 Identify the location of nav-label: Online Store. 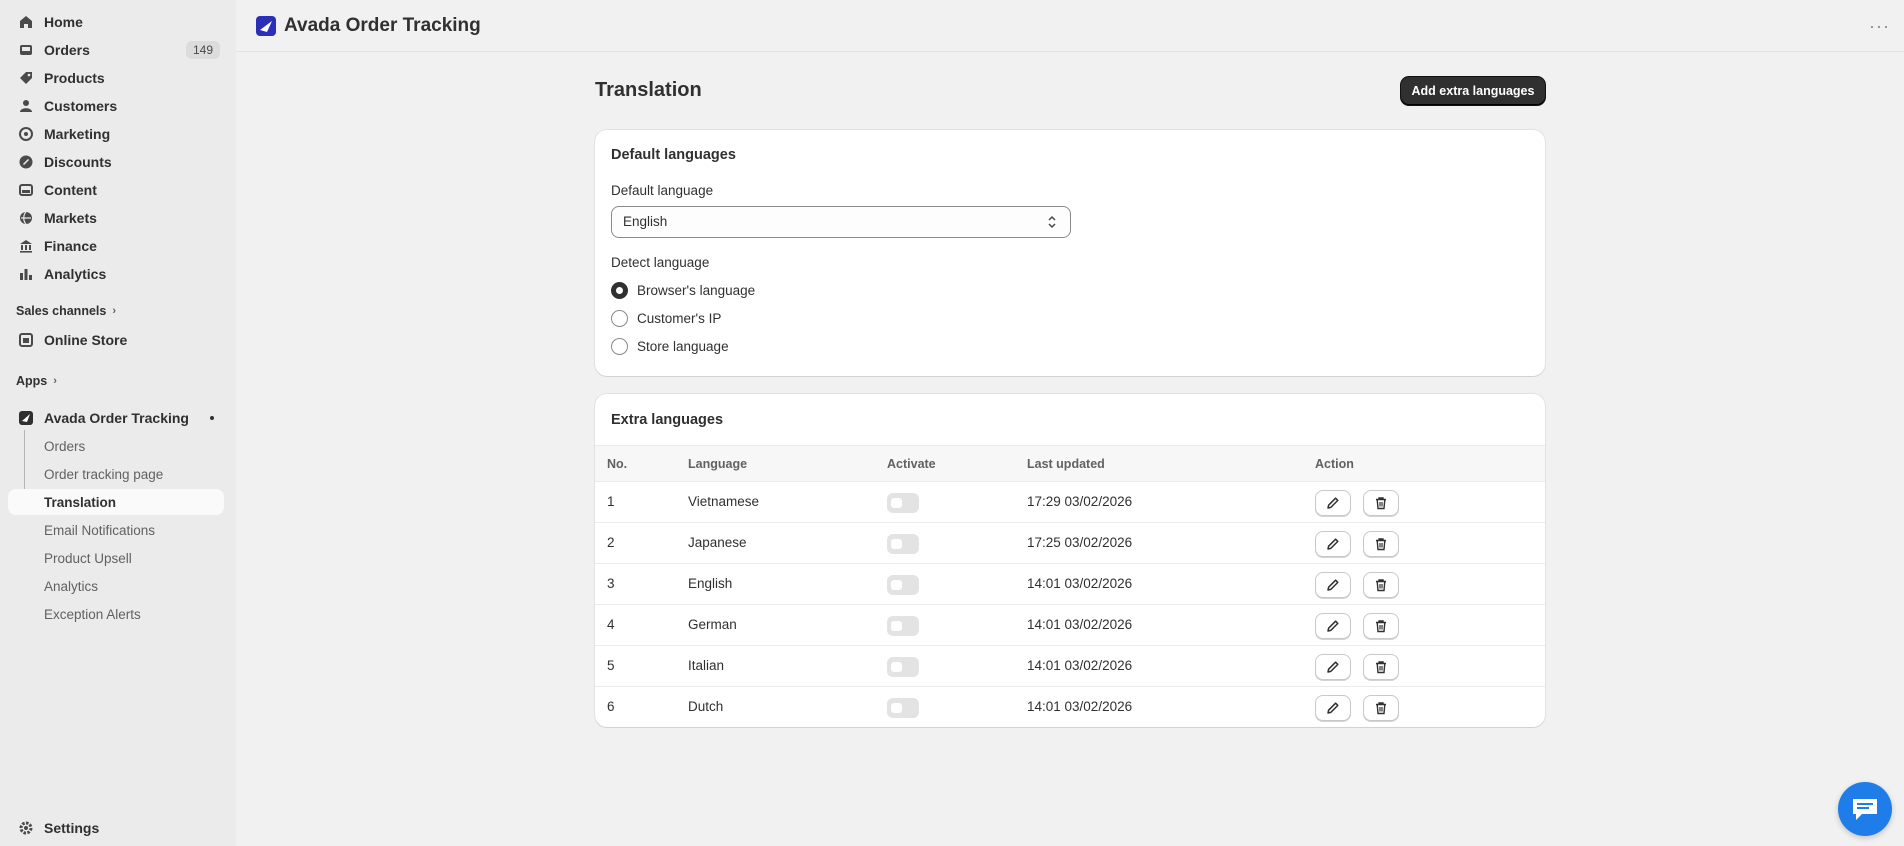
(86, 340).